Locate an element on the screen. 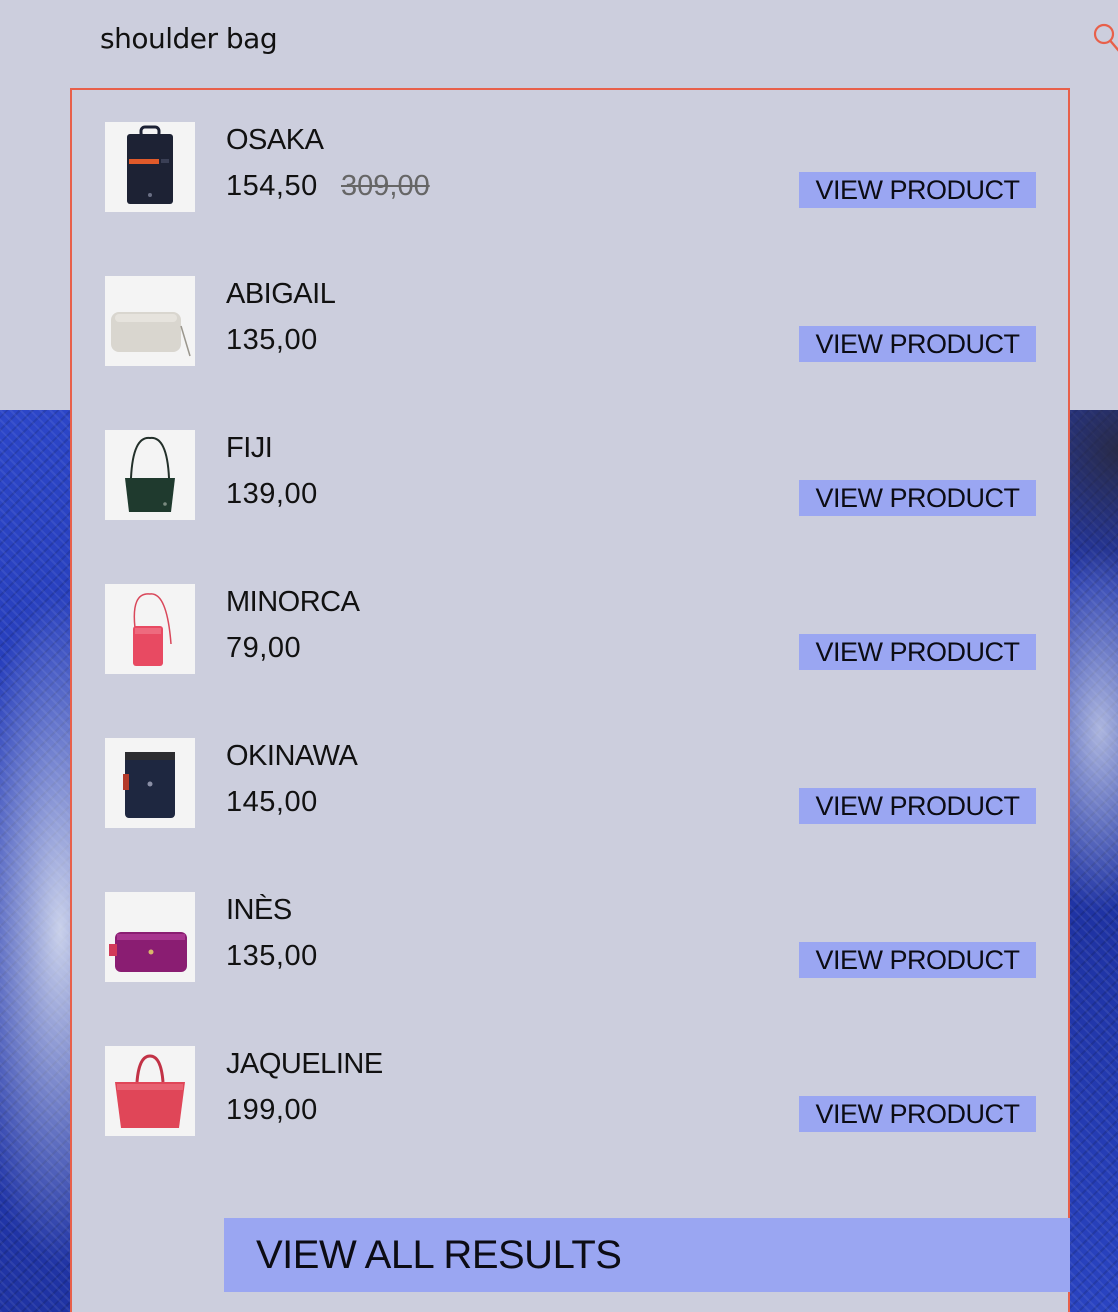 This screenshot has height=1312, width=1118. result-item: MINORCA 79,00 VIEW PRODUCT is located at coordinates (572, 630).